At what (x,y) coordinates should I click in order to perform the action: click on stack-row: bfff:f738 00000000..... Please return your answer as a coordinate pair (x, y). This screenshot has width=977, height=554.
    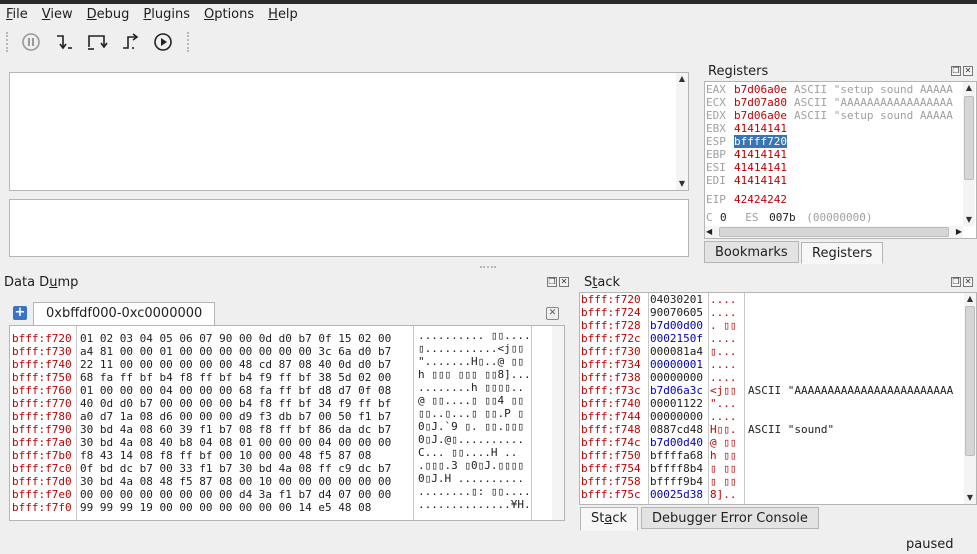
    Looking at the image, I should click on (767, 377).